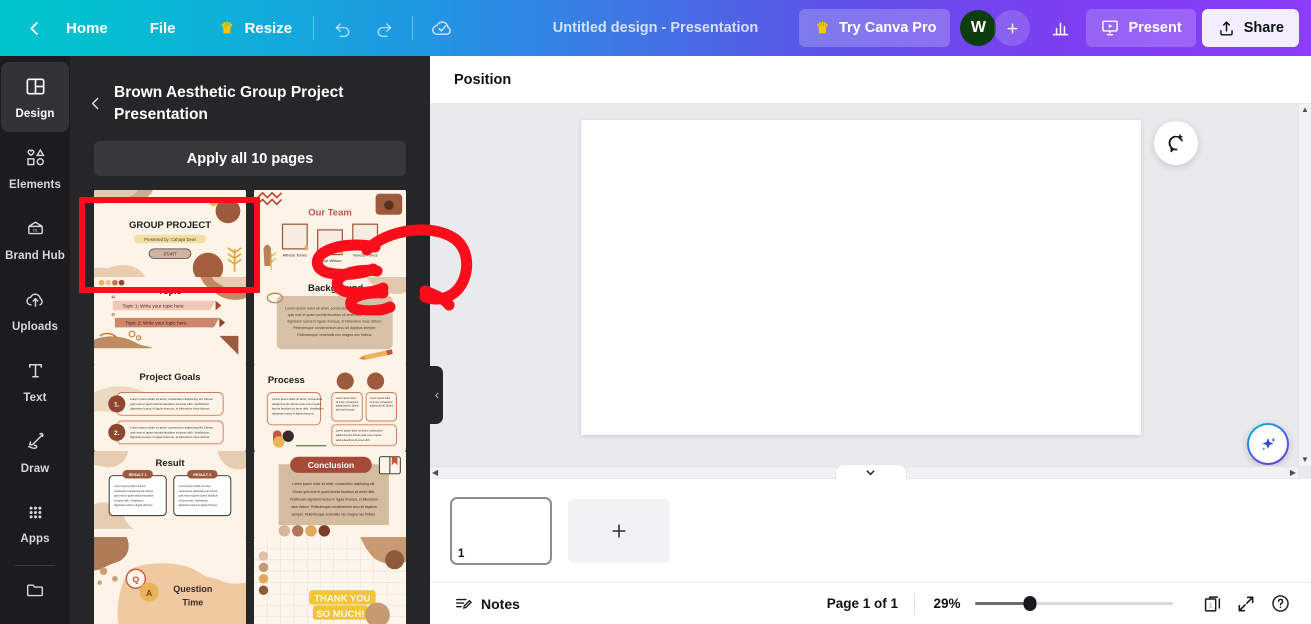 The image size is (1311, 624). Describe the element at coordinates (87, 28) in the screenshot. I see `home-button: Home` at that location.